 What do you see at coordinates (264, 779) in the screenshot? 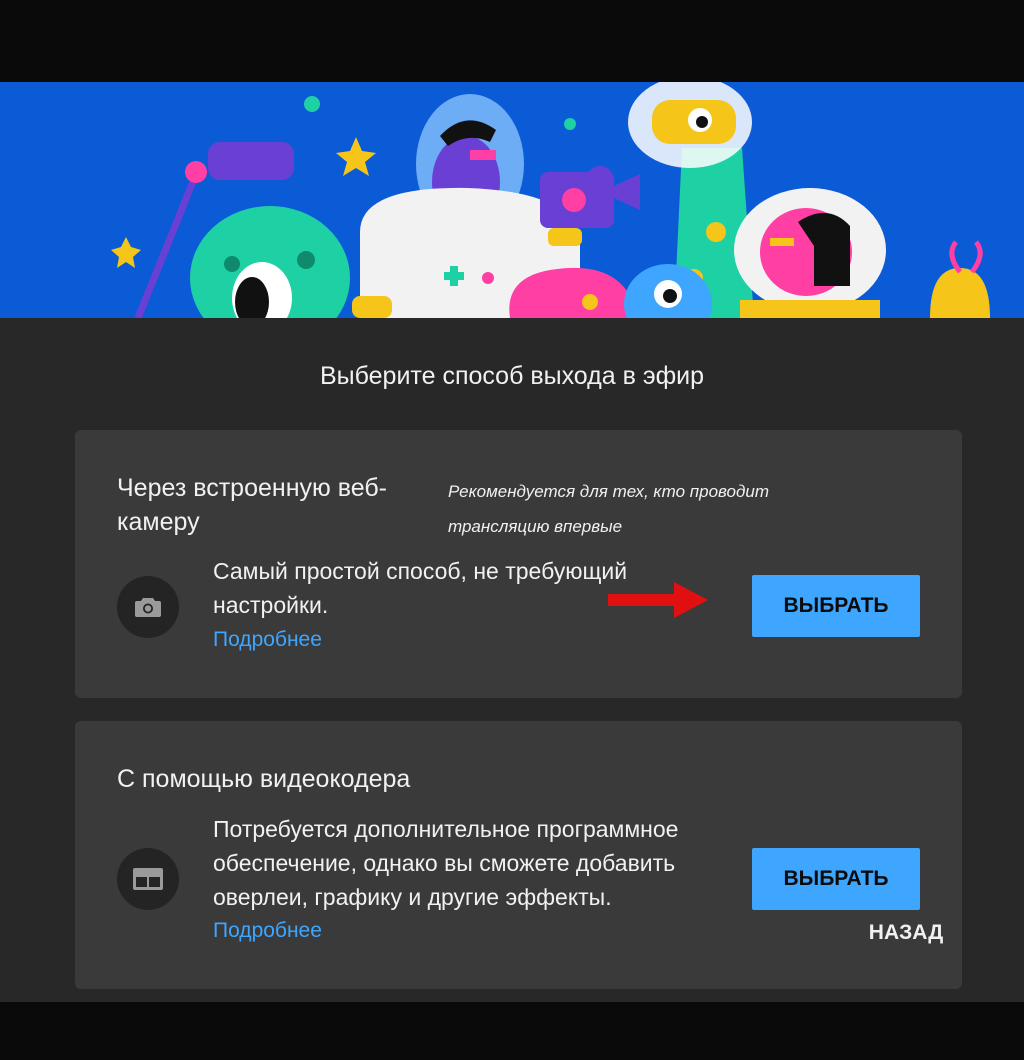
I see `option-title: С помощью видеокодера` at bounding box center [264, 779].